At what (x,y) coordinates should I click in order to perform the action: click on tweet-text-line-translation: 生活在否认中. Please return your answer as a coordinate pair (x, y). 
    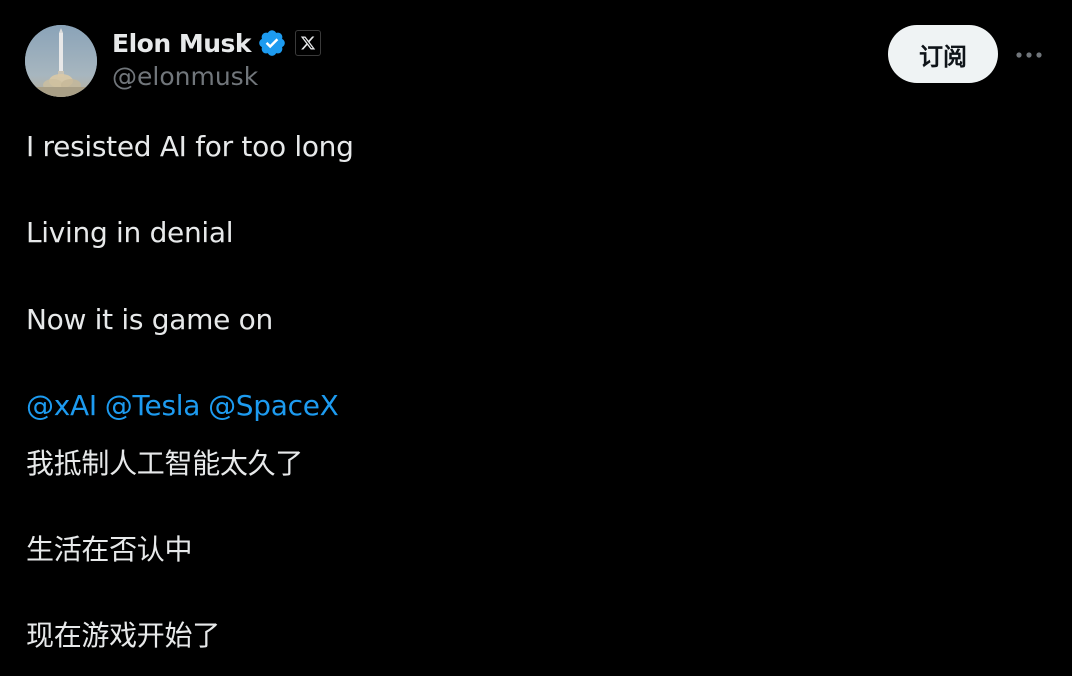
    Looking at the image, I should click on (109, 549).